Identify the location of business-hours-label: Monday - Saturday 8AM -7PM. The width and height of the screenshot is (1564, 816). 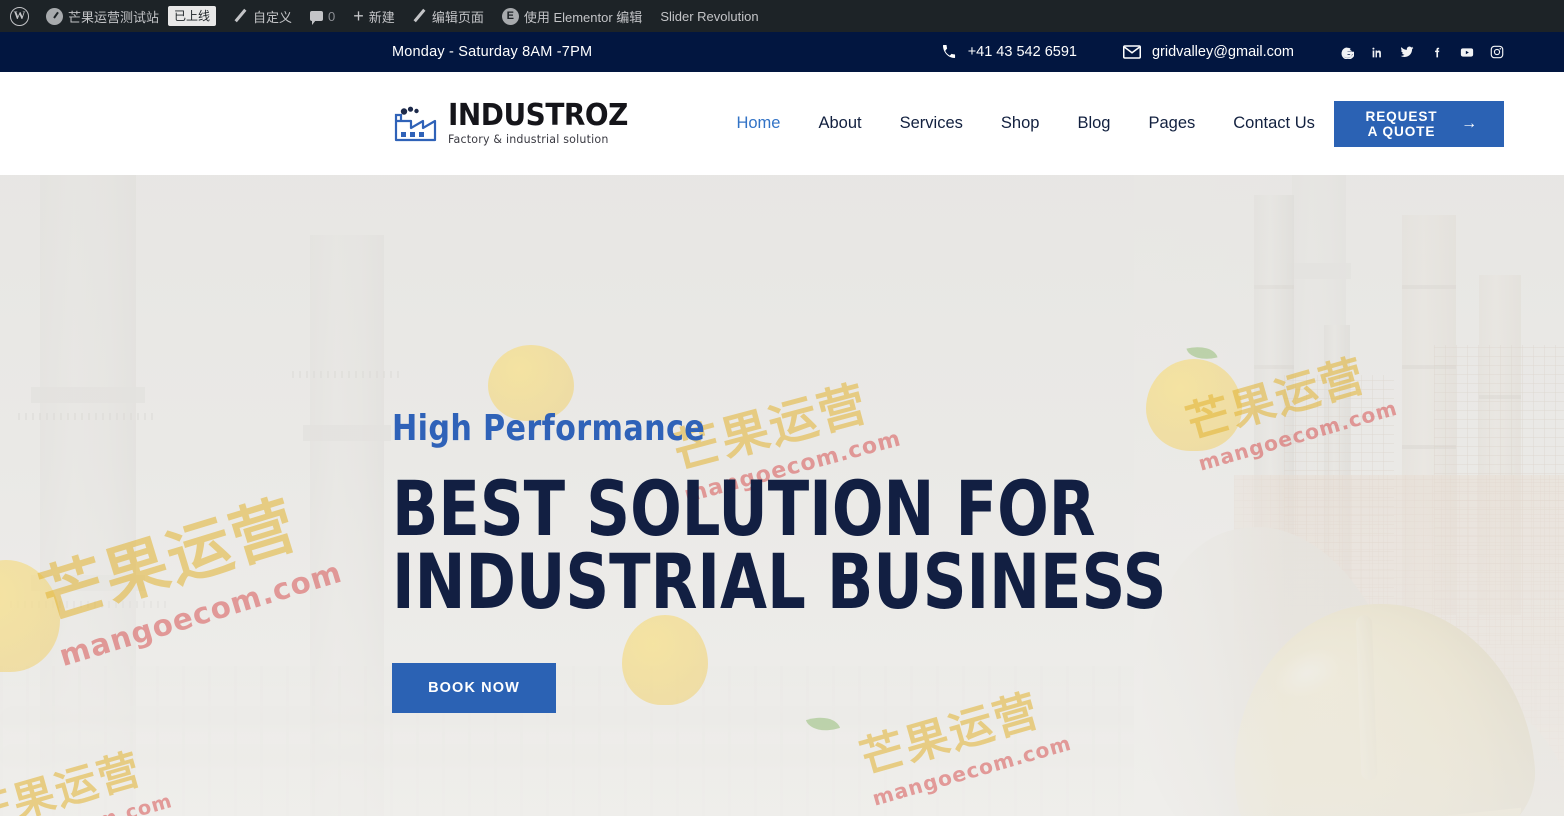
(492, 52).